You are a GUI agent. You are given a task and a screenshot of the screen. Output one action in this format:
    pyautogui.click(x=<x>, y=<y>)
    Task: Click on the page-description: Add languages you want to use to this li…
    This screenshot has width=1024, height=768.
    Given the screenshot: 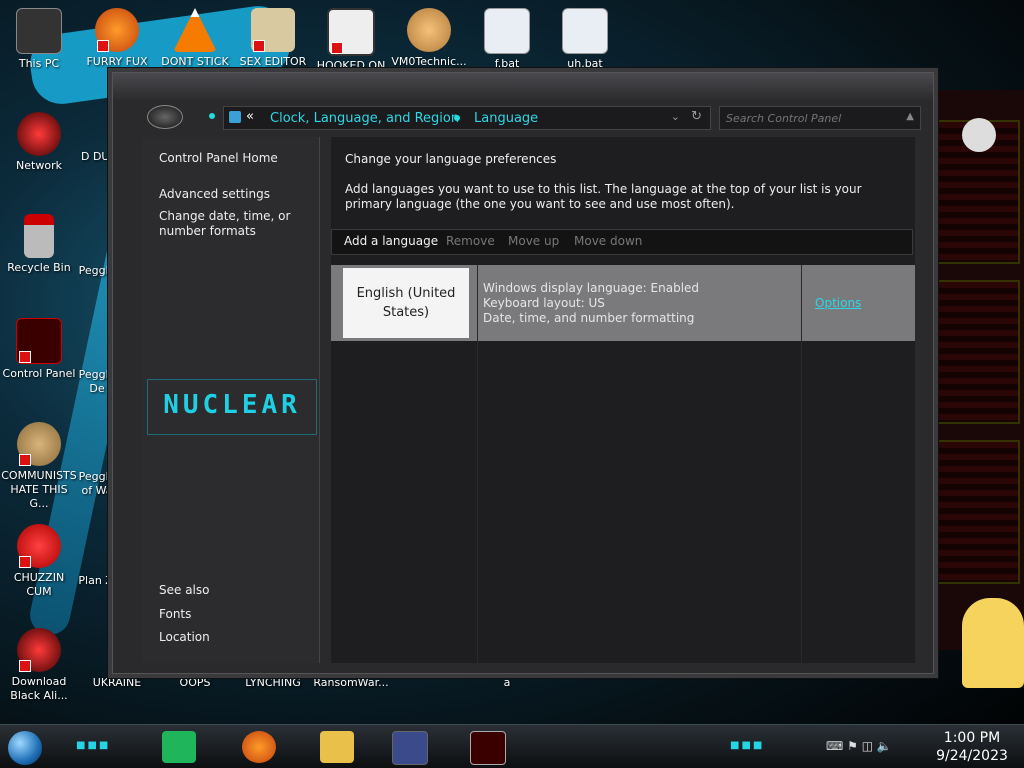 What is the action you would take?
    pyautogui.click(x=603, y=196)
    